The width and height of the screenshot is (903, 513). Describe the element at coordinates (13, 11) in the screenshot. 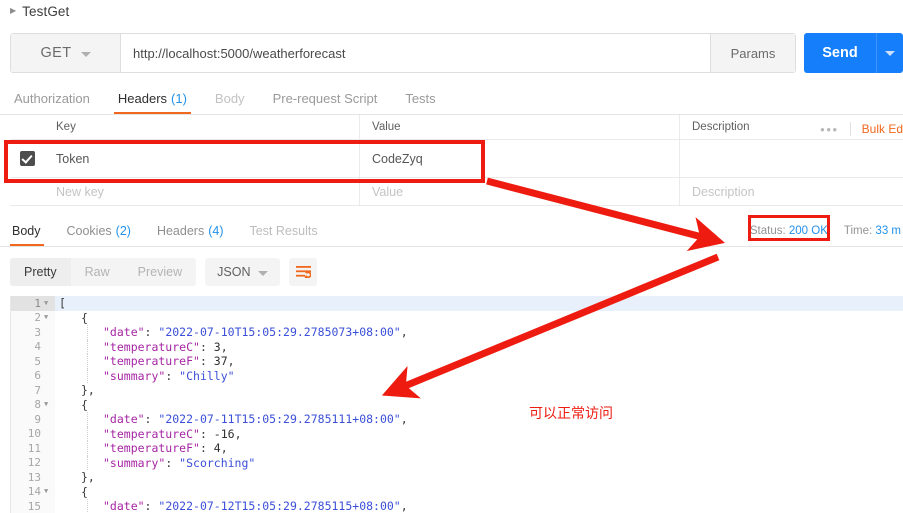

I see `collapse-caret-icon: ▶` at that location.